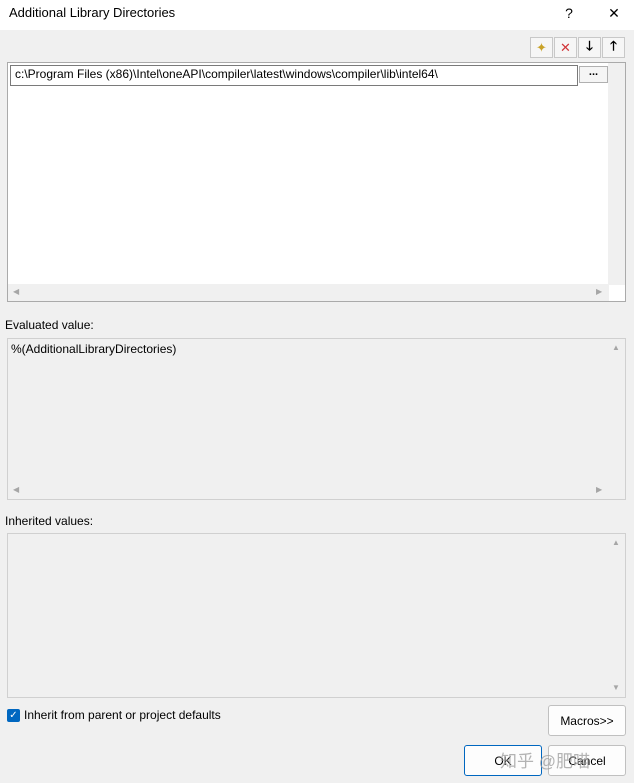 Image resolution: width=634 pixels, height=783 pixels. What do you see at coordinates (122, 715) in the screenshot?
I see `inherit-checkbox-label: Inherit from parent or project defaults` at bounding box center [122, 715].